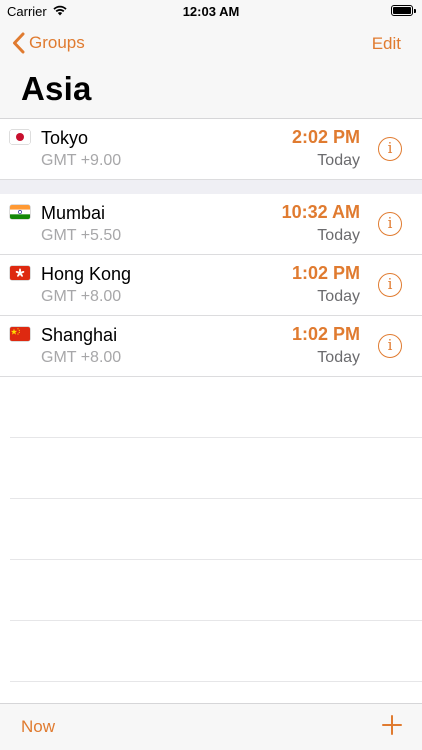 This screenshot has height=750, width=422. I want to click on status-clock: 12:03 AM, so click(211, 11).